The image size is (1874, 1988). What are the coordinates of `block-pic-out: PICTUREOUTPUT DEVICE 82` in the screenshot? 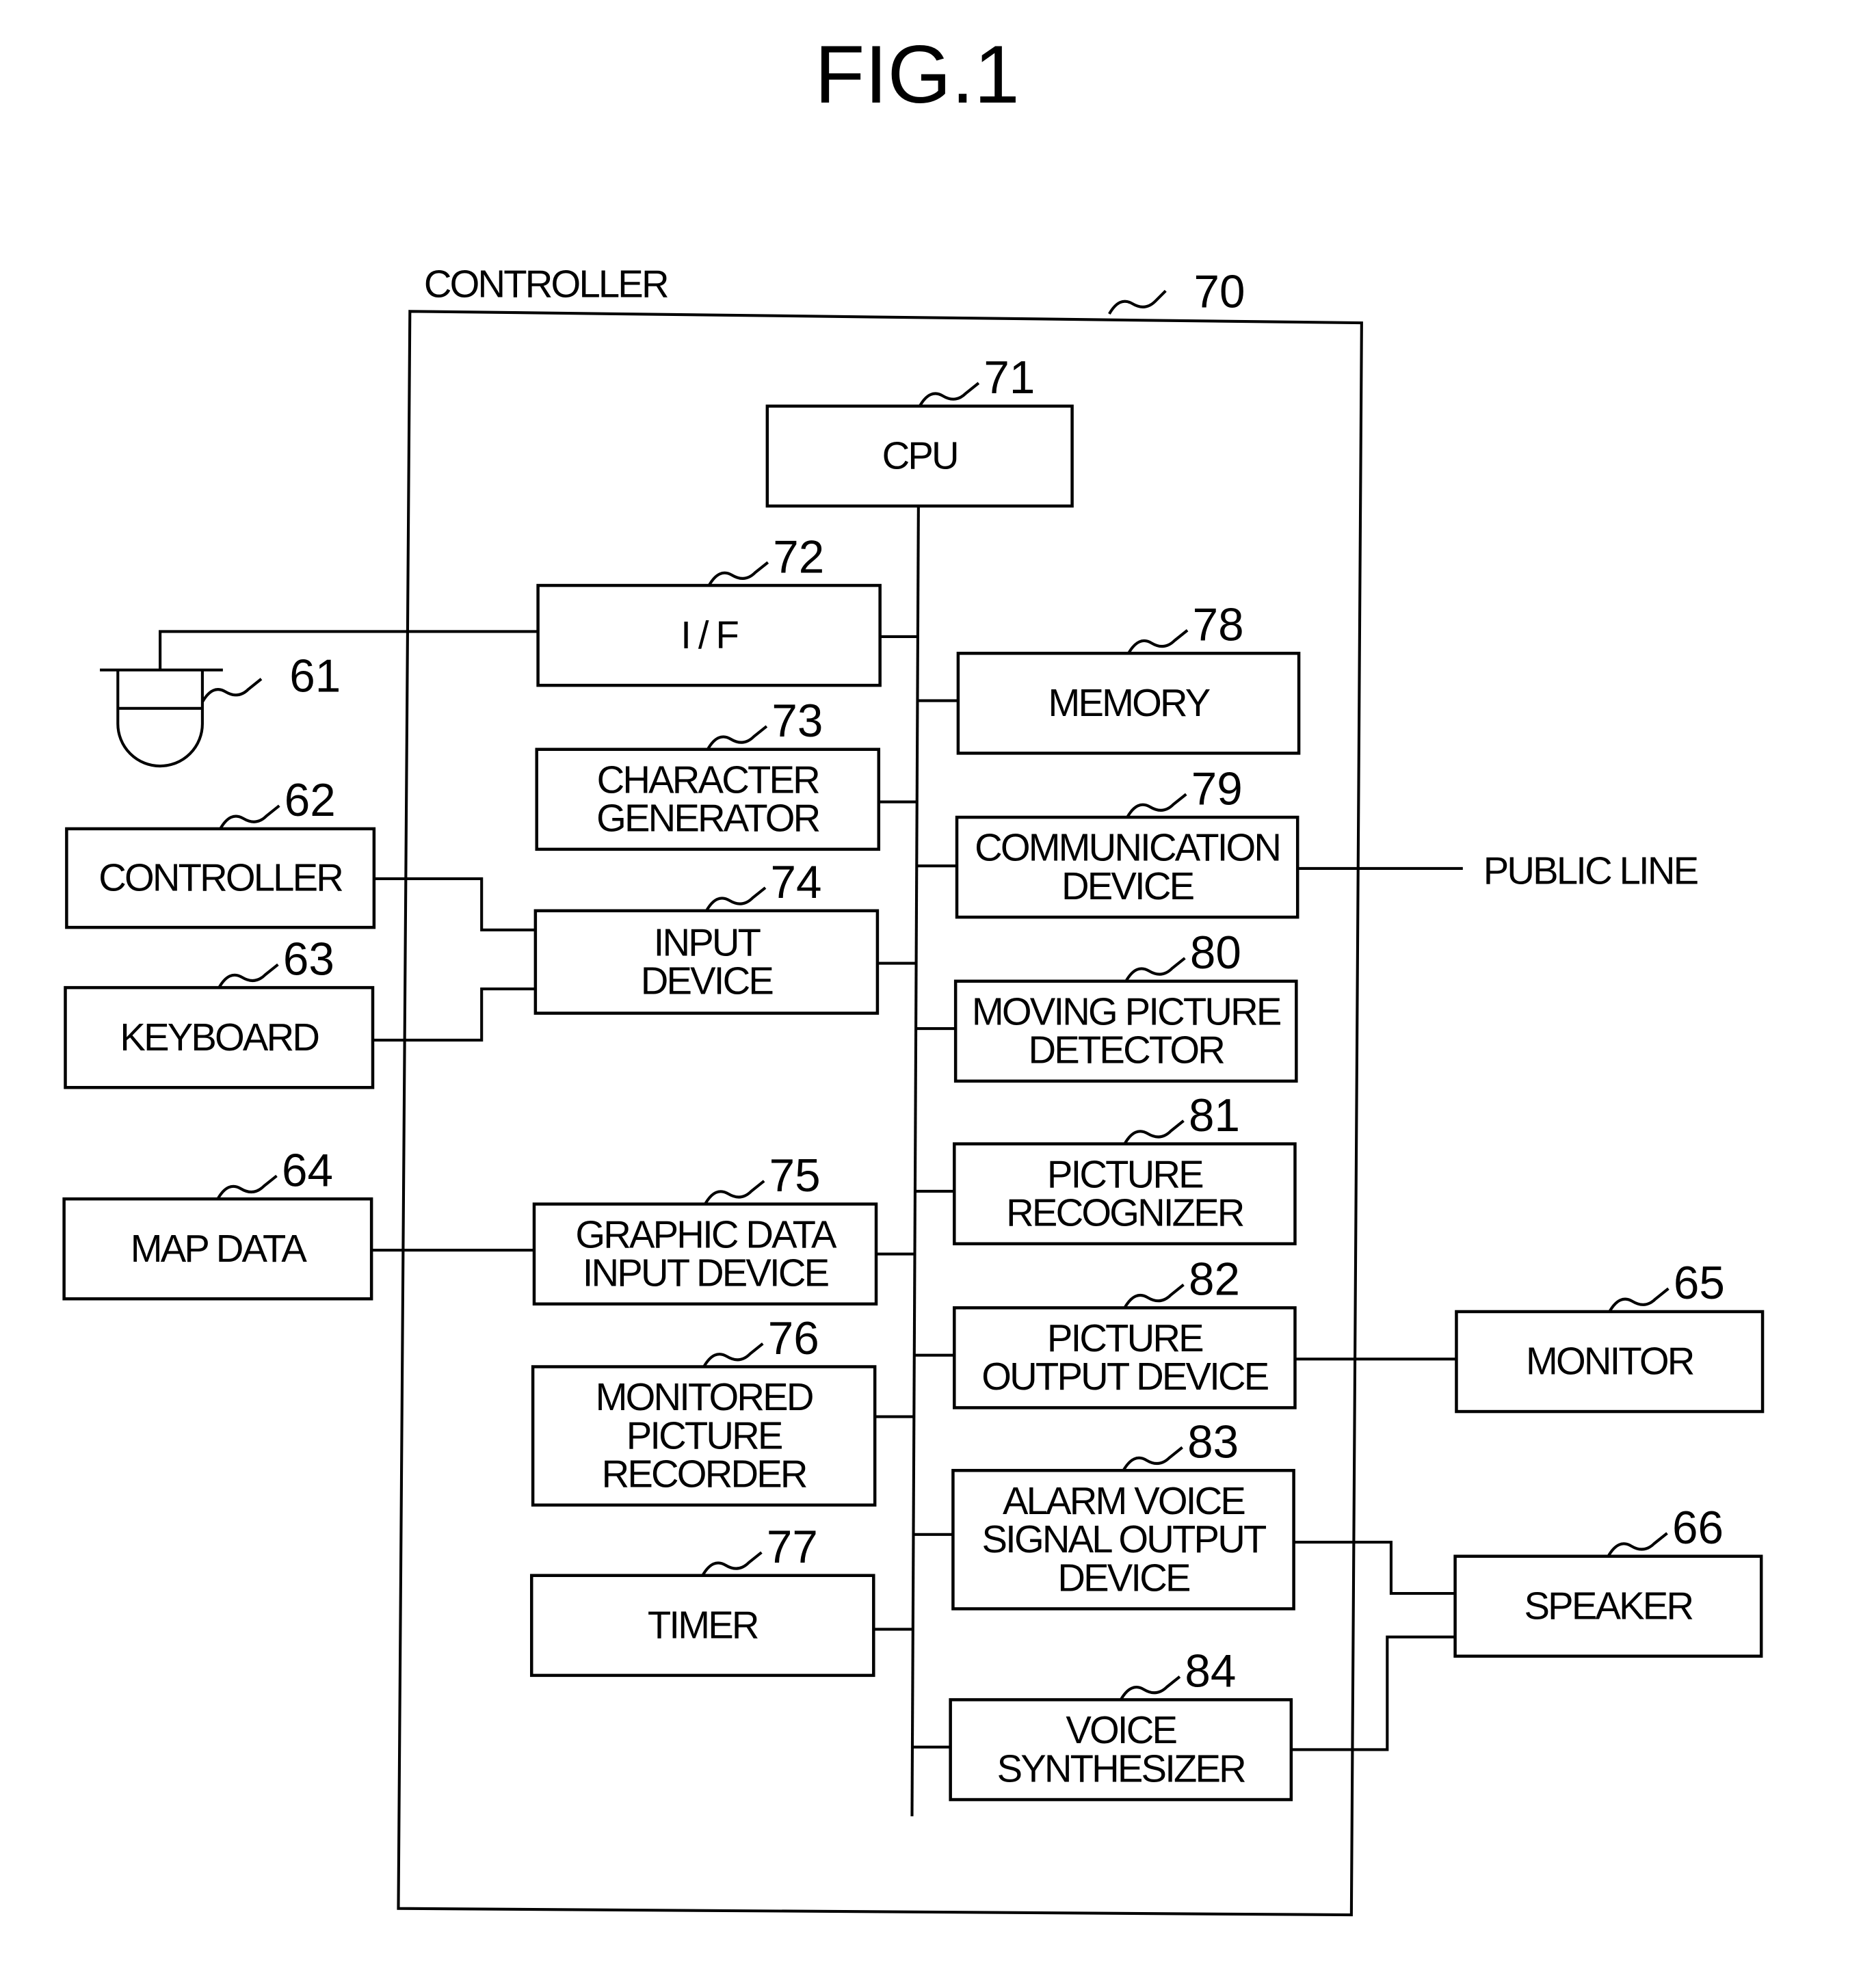 It's located at (1125, 1331).